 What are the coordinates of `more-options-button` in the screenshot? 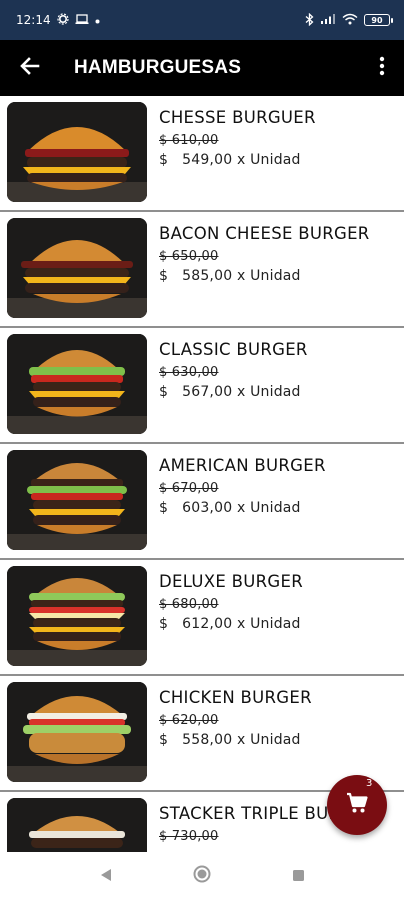 It's located at (382, 68).